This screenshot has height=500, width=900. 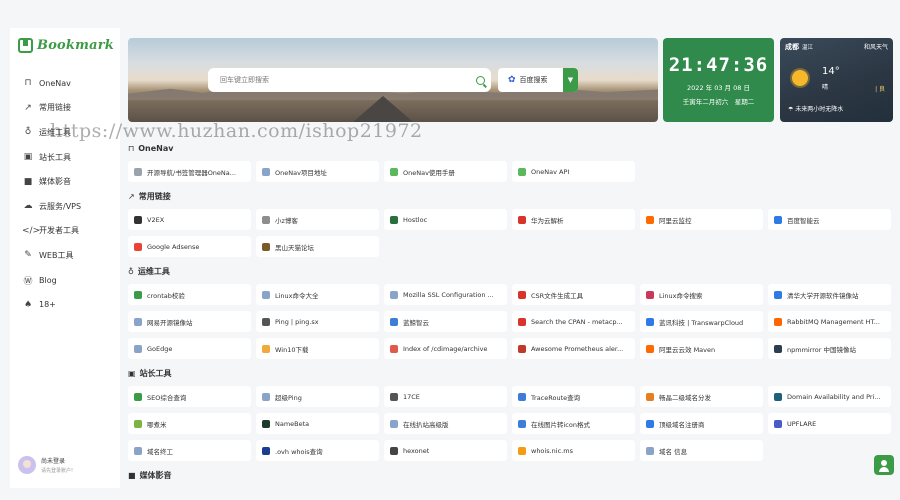 I want to click on sidebar-item: ☁ 云服务/VPS, so click(x=65, y=206).